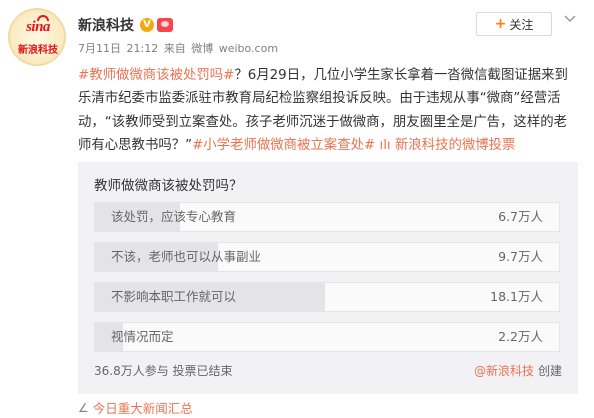  What do you see at coordinates (99, 48) in the screenshot?
I see `post-date: 7月11日` at bounding box center [99, 48].